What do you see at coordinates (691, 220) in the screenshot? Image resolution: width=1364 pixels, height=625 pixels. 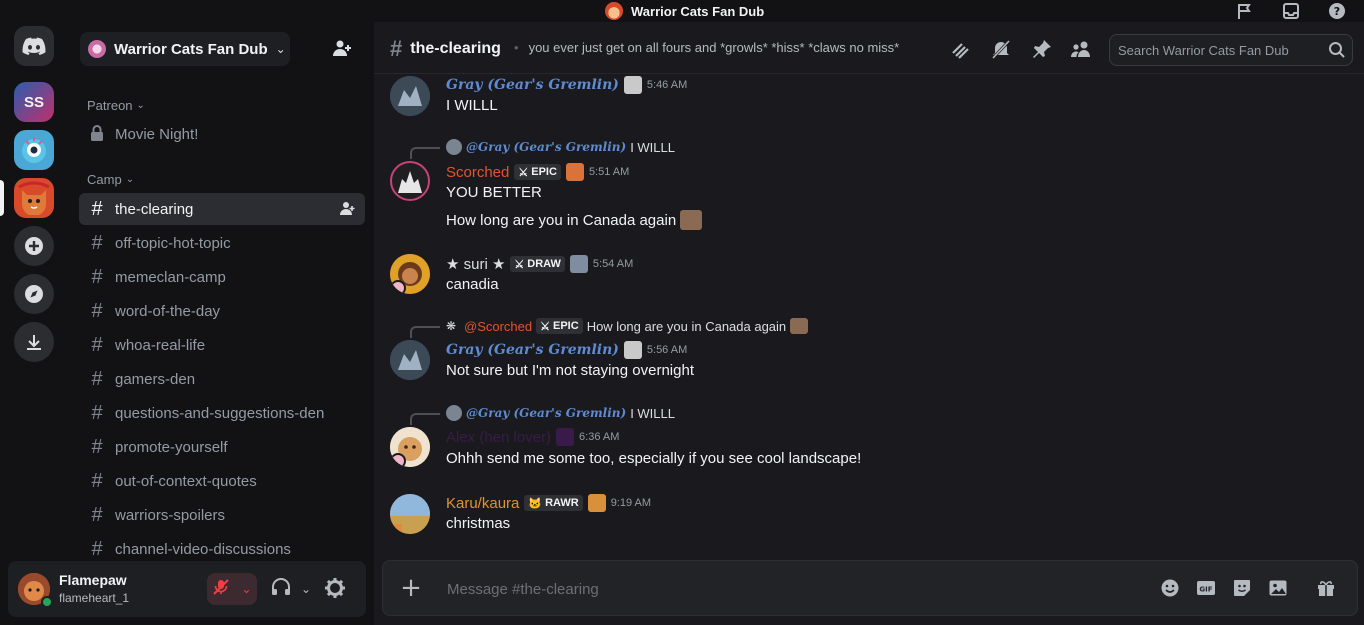 I see `face-emoji-icon` at bounding box center [691, 220].